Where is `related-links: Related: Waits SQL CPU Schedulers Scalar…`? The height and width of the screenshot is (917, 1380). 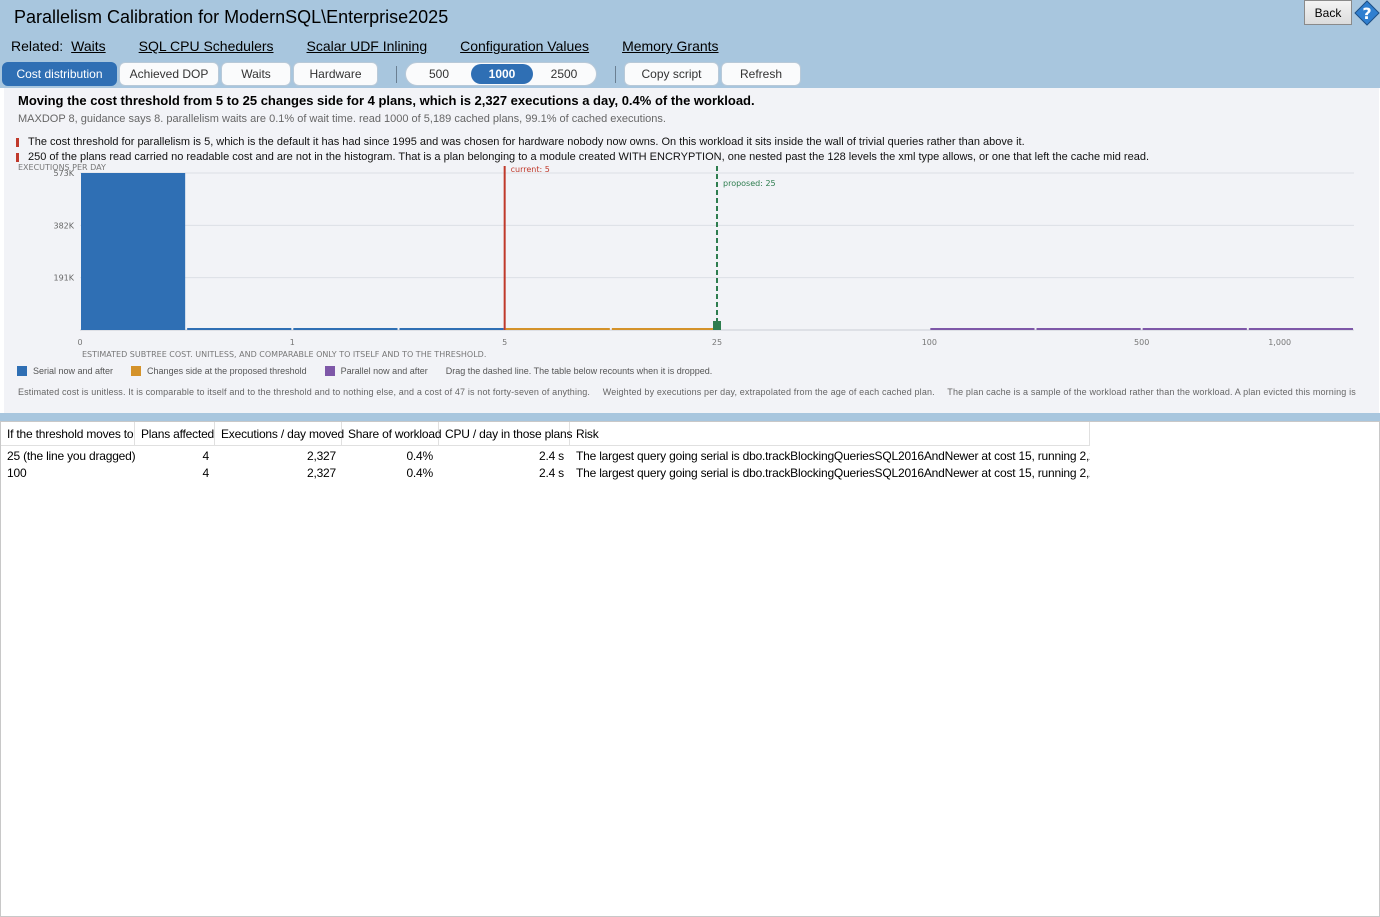 related-links: Related: Waits SQL CPU Schedulers Scalar… is located at coordinates (381, 46).